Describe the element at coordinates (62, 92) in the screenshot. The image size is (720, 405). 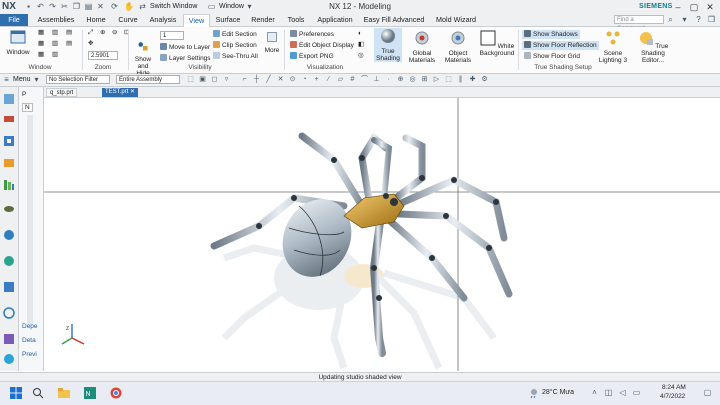
I see `doc-tab-q-stp: q_stp.prt` at that location.